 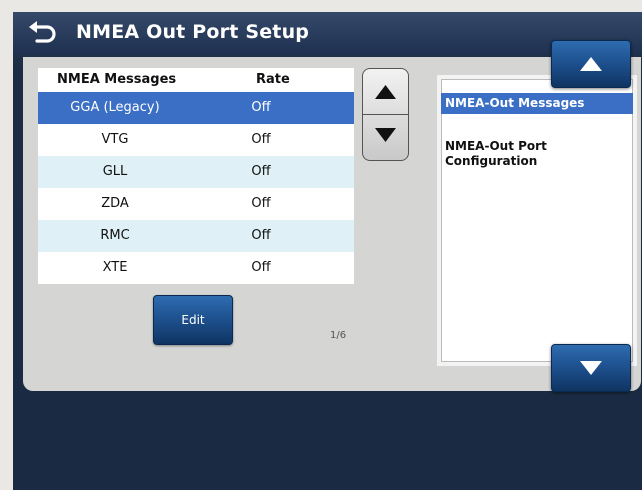 What do you see at coordinates (338, 335) in the screenshot?
I see `page-indicator: 1/6` at bounding box center [338, 335].